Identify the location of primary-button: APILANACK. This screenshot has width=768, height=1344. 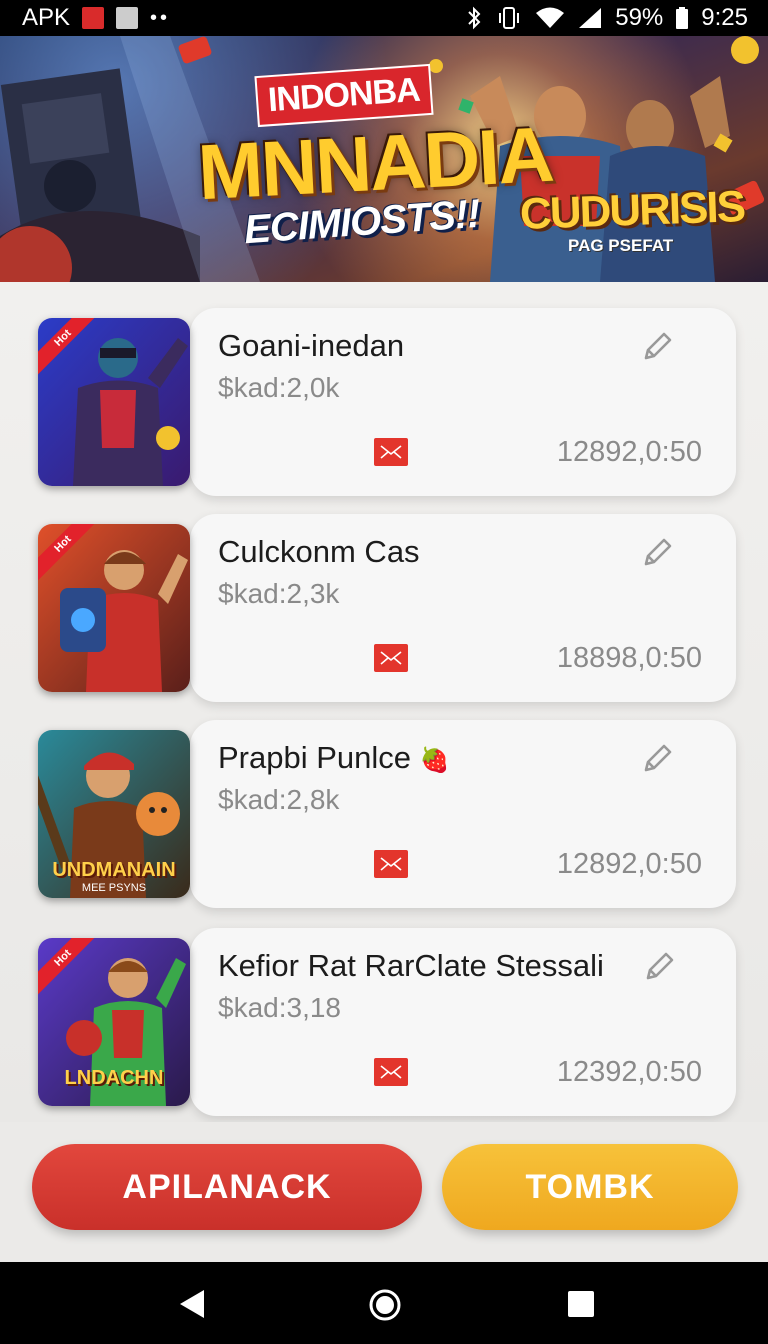
(227, 1187).